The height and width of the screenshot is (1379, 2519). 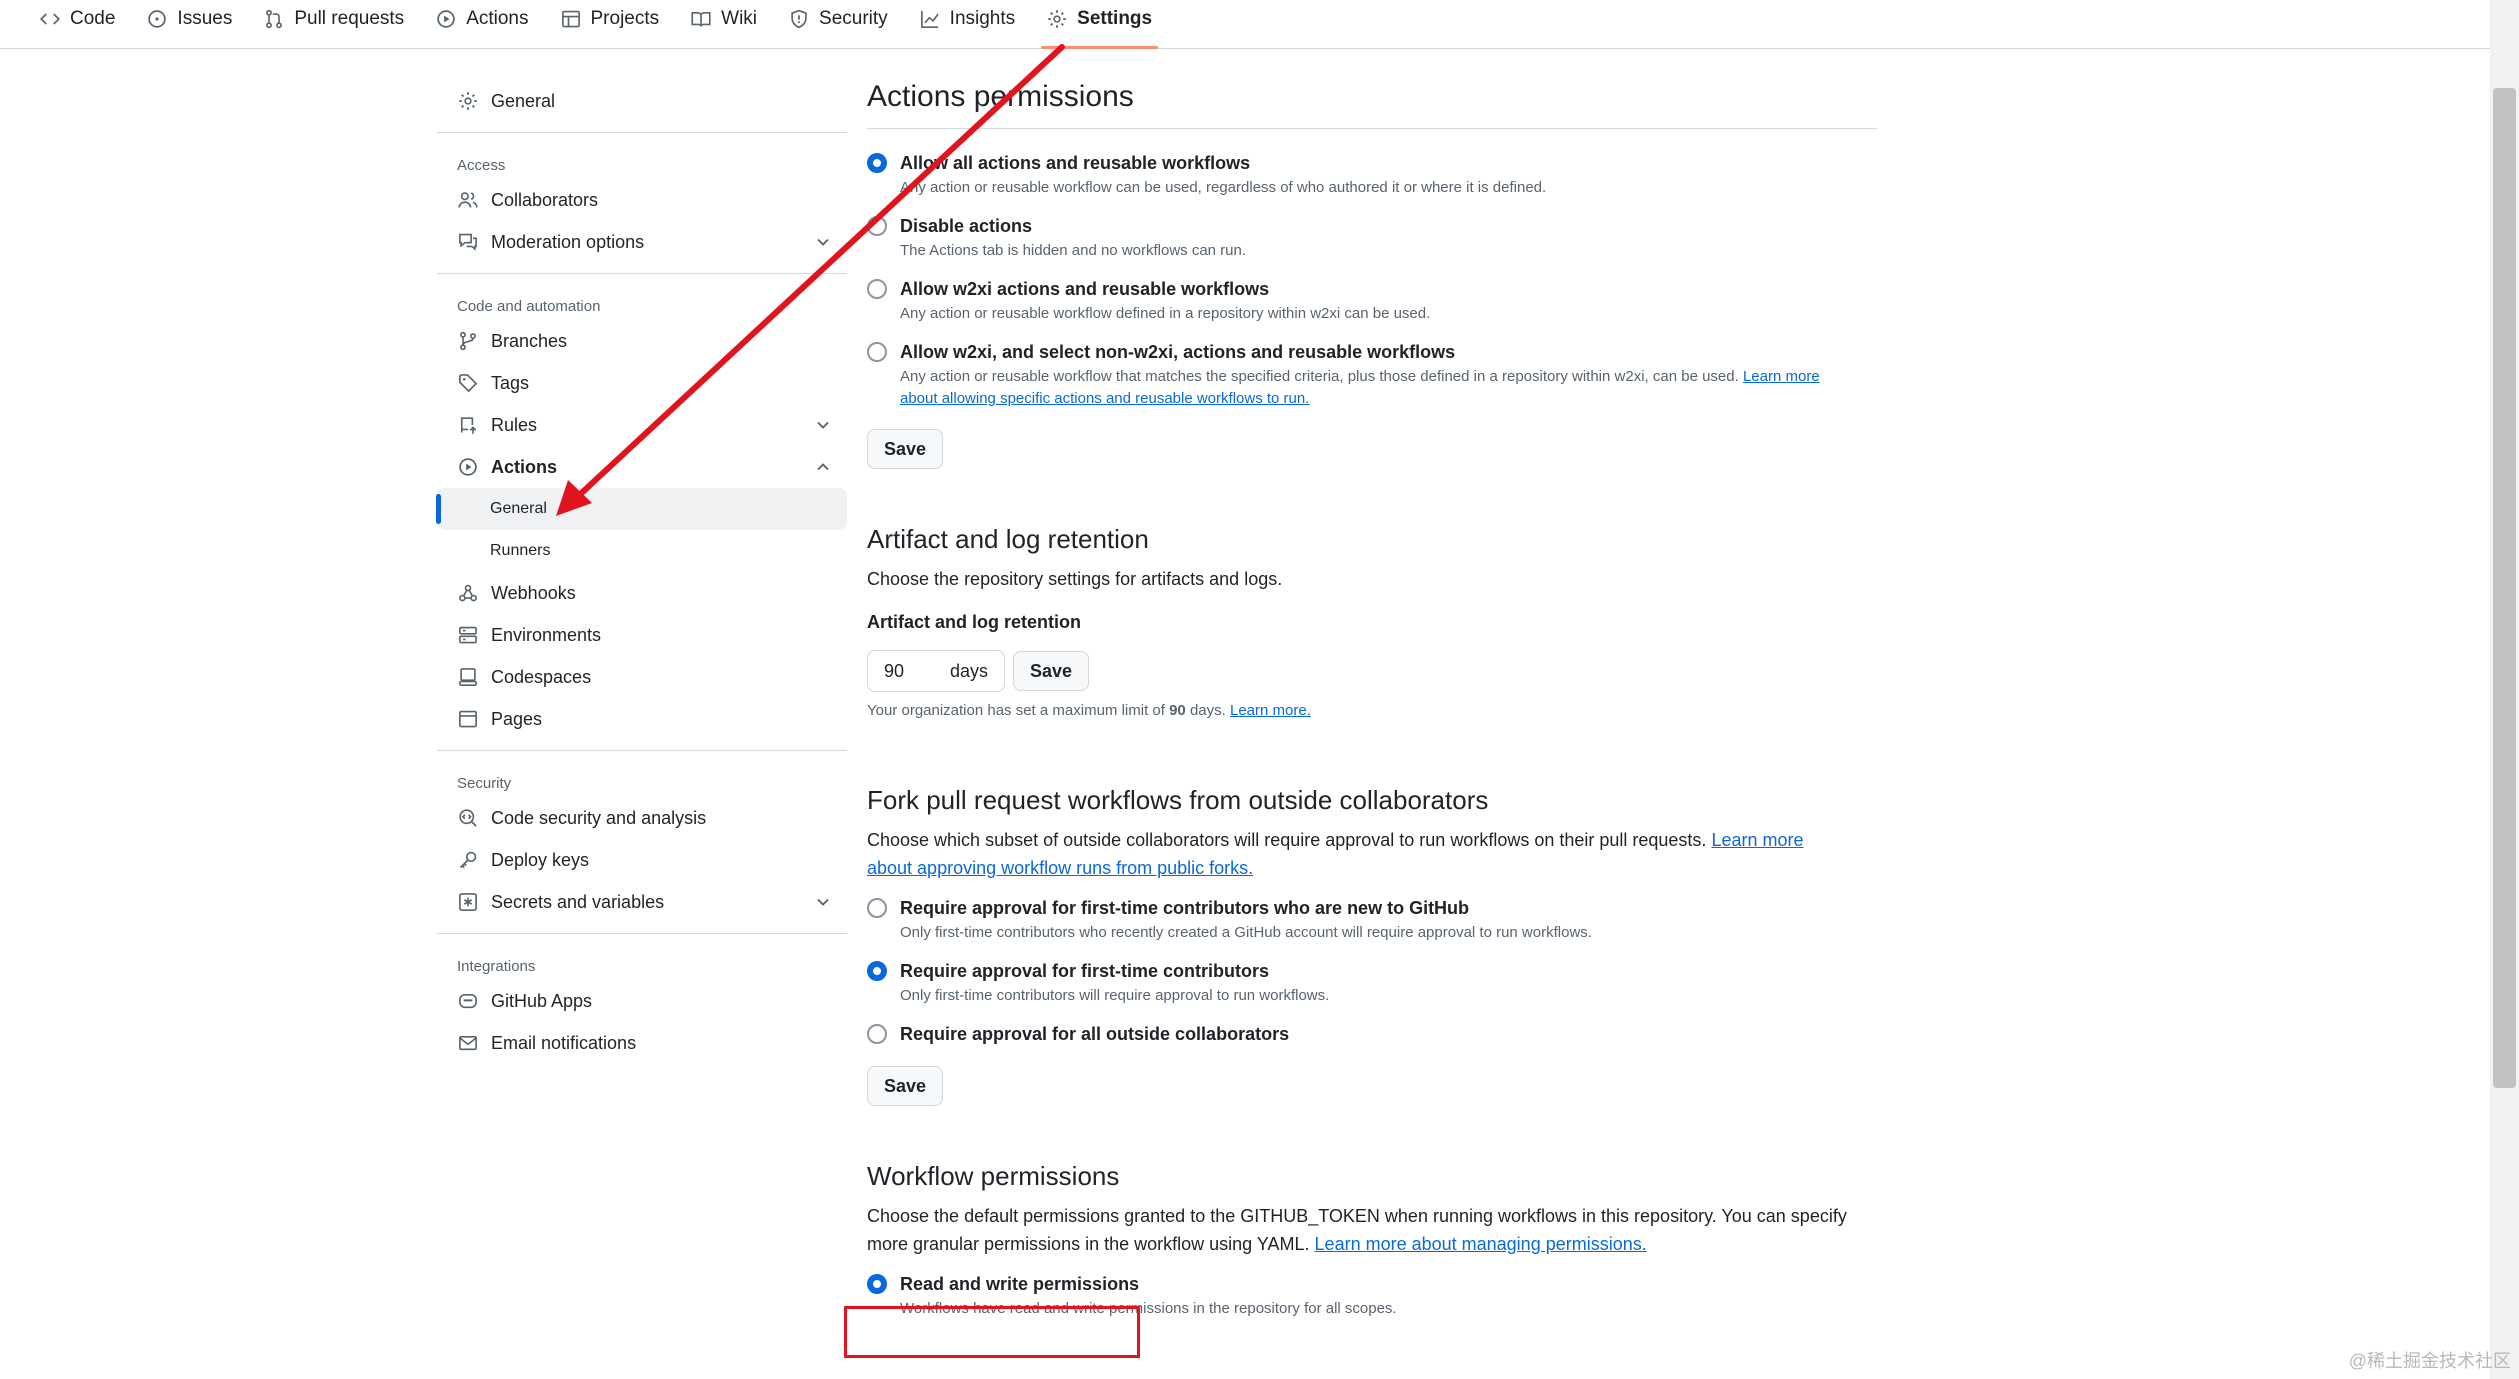 What do you see at coordinates (468, 467) in the screenshot?
I see `play-icon` at bounding box center [468, 467].